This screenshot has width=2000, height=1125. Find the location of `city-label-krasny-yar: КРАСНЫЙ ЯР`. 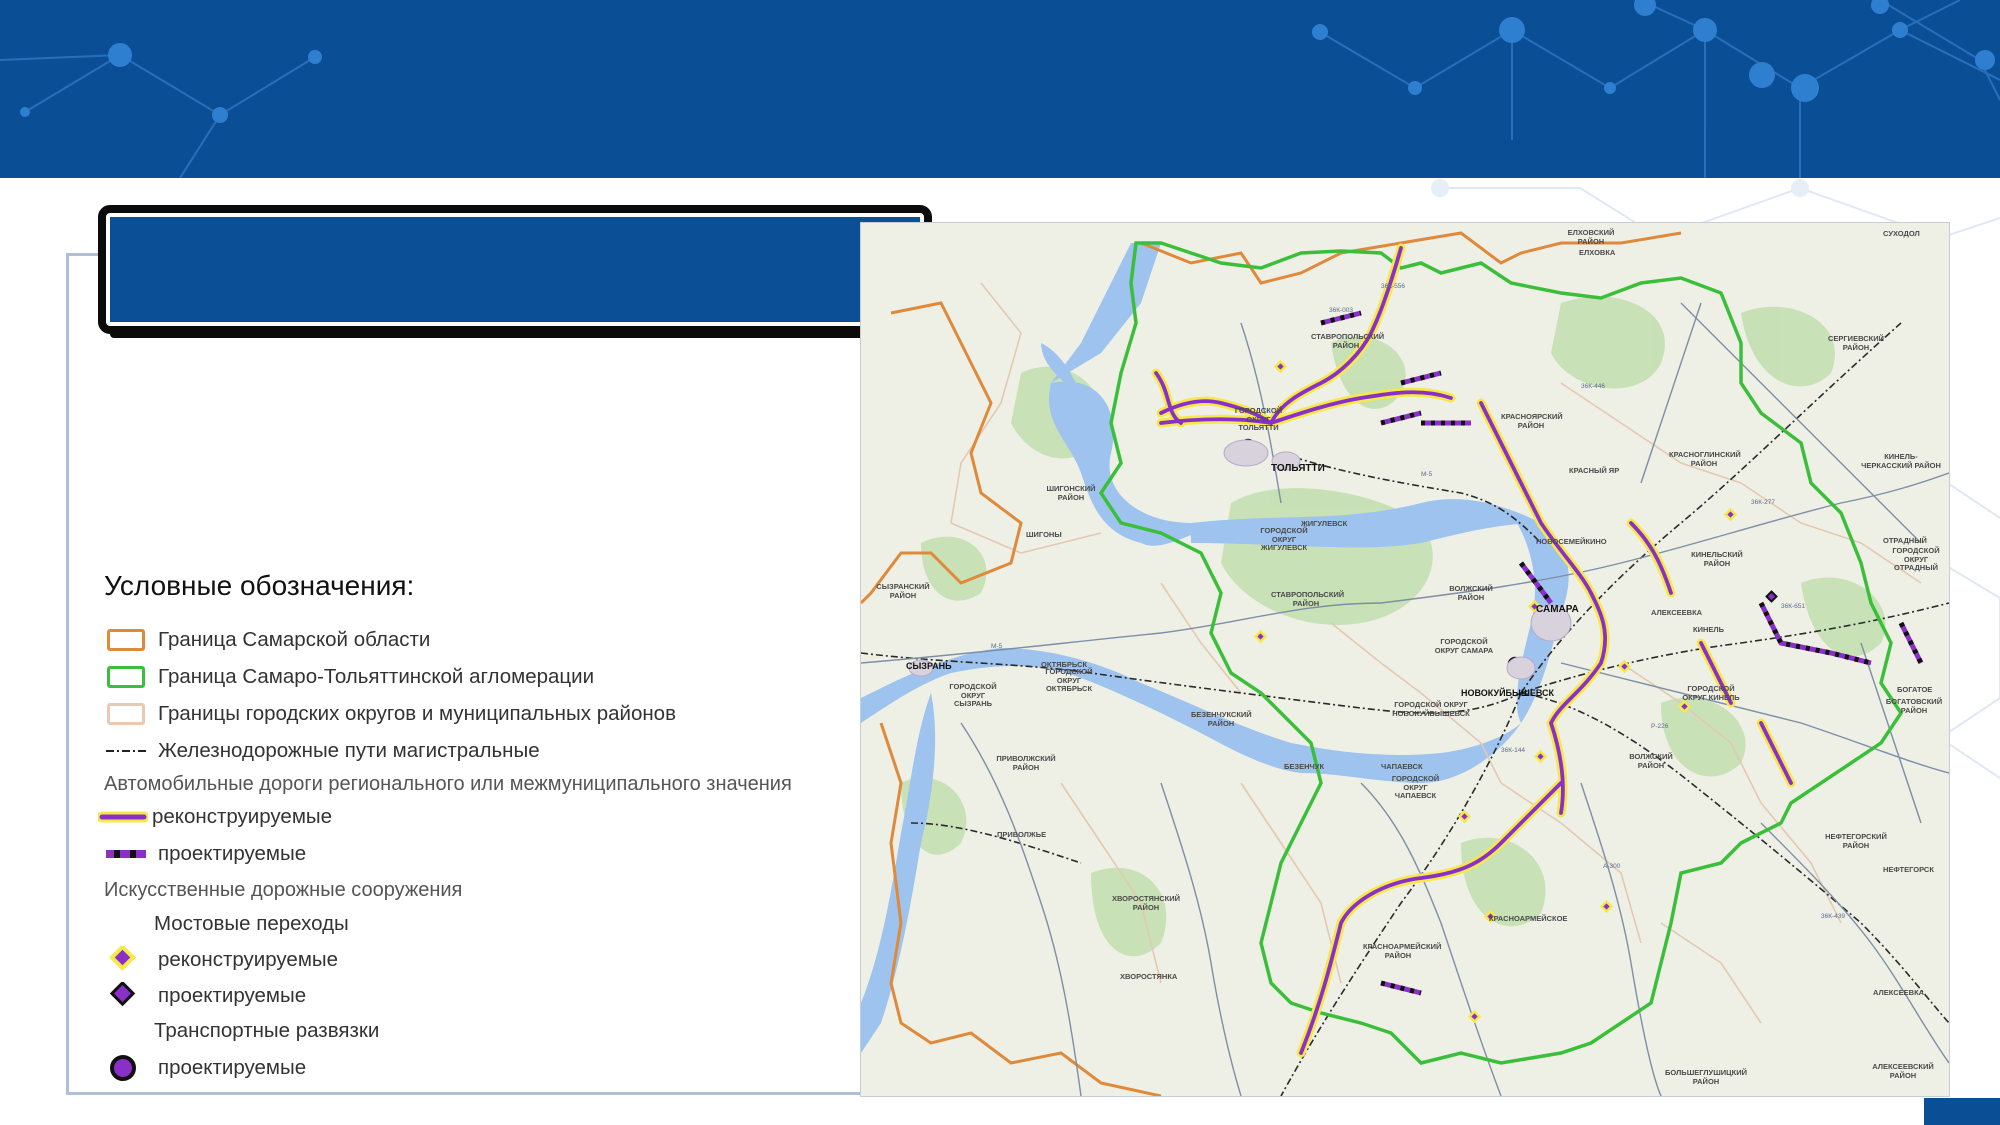

city-label-krasny-yar: КРАСНЫЙ ЯР is located at coordinates (1594, 470).